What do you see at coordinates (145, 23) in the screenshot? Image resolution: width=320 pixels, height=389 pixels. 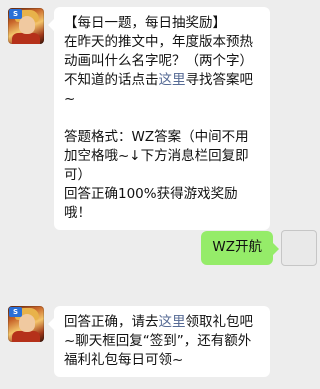 I see `message-title: 【每日一题，每日抽奖励】` at bounding box center [145, 23].